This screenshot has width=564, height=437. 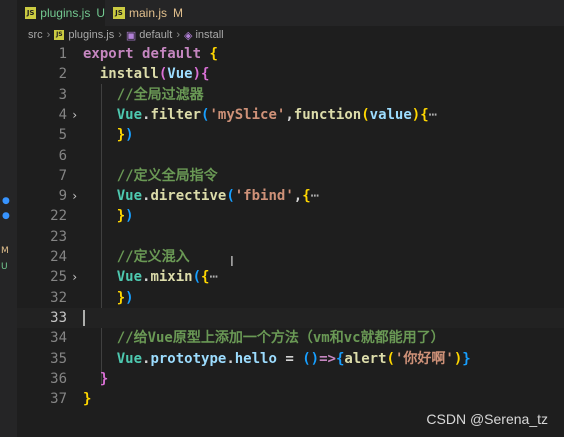 I want to click on code-line: 7 //定义全局指令, so click(x=290, y=176).